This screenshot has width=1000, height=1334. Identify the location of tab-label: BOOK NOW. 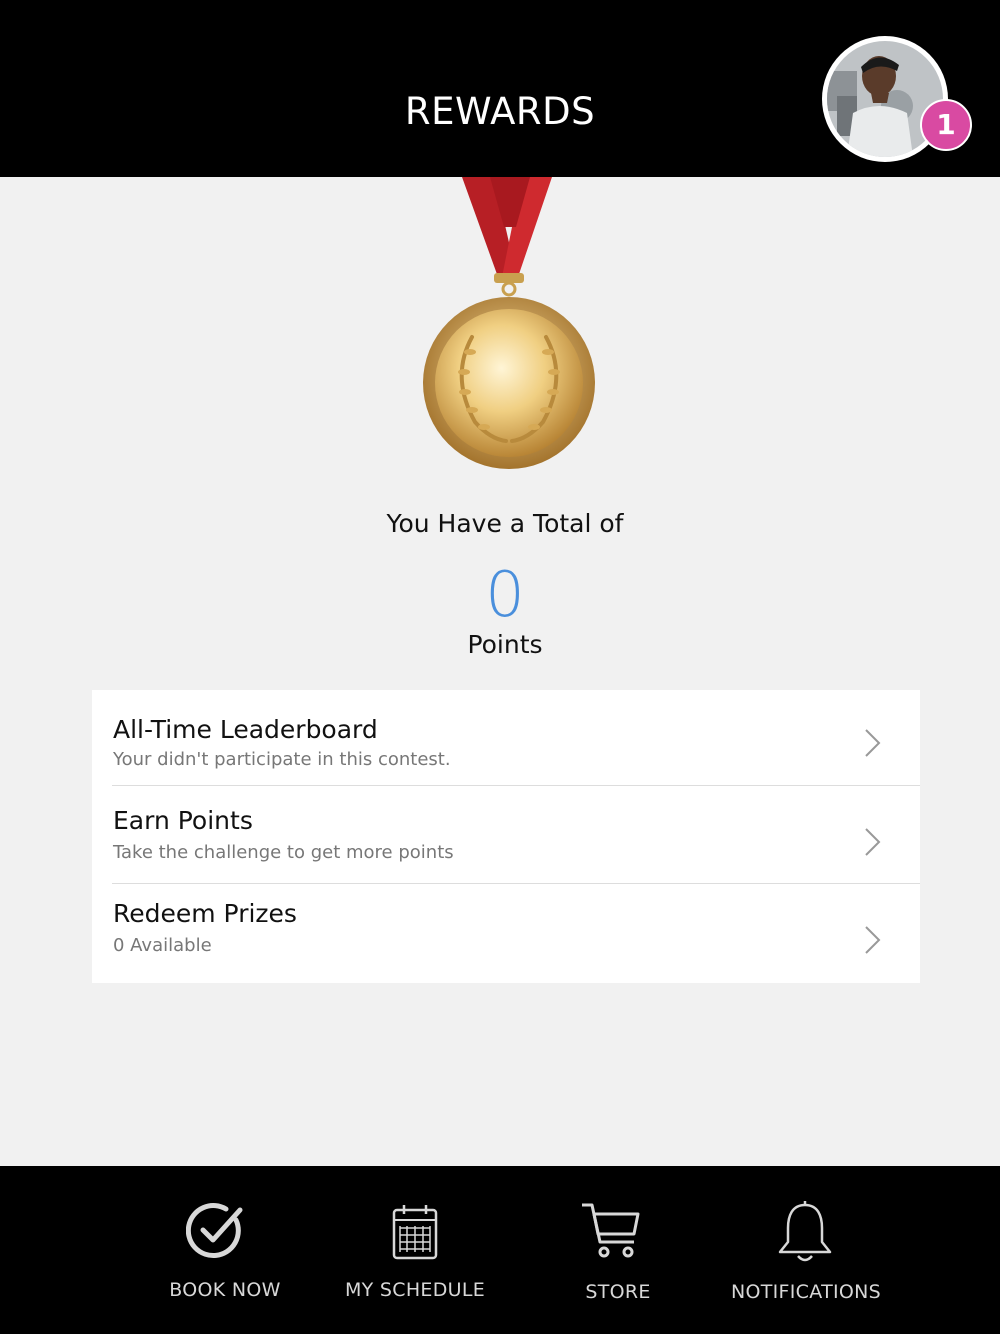
(225, 1290).